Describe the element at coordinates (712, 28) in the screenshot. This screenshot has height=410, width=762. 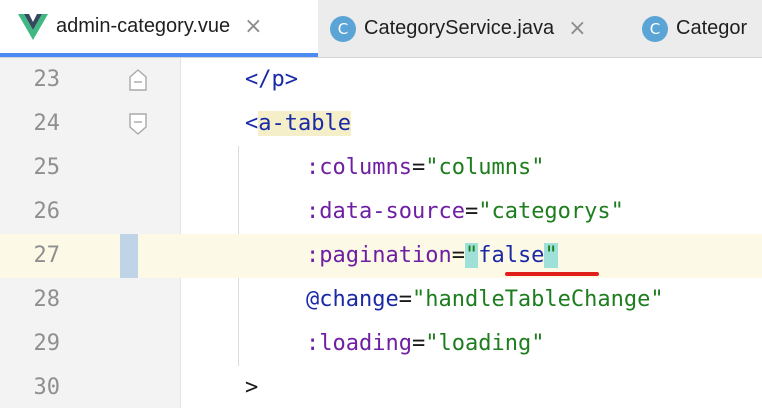
I see `tab-label: Categor` at that location.